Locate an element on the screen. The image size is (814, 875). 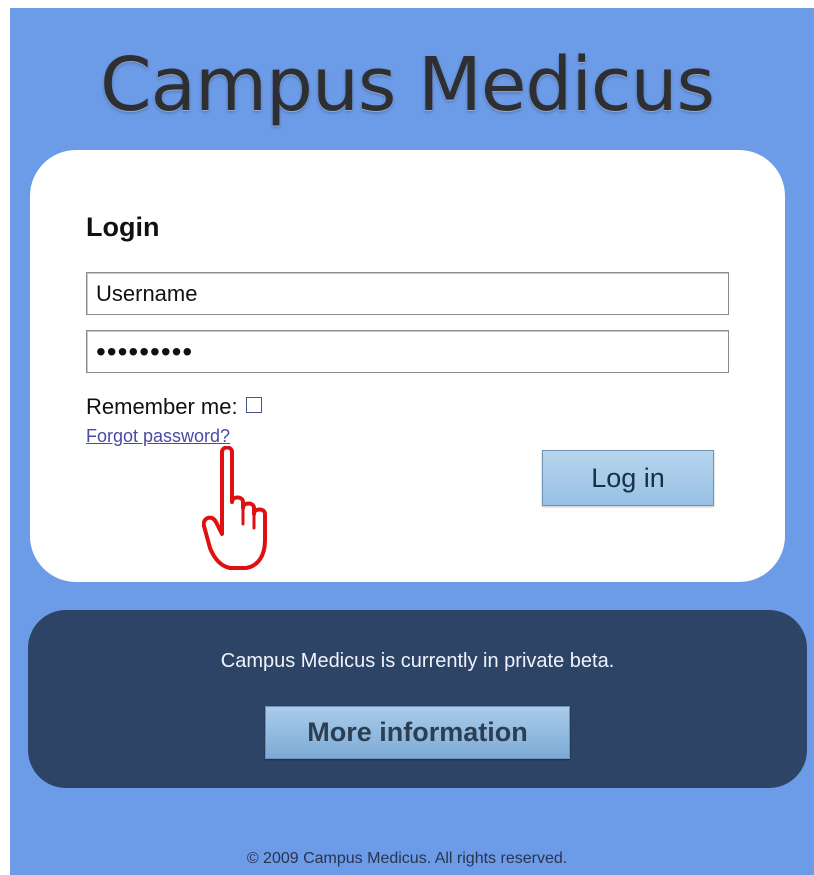
login-heading: Login is located at coordinates (123, 227).